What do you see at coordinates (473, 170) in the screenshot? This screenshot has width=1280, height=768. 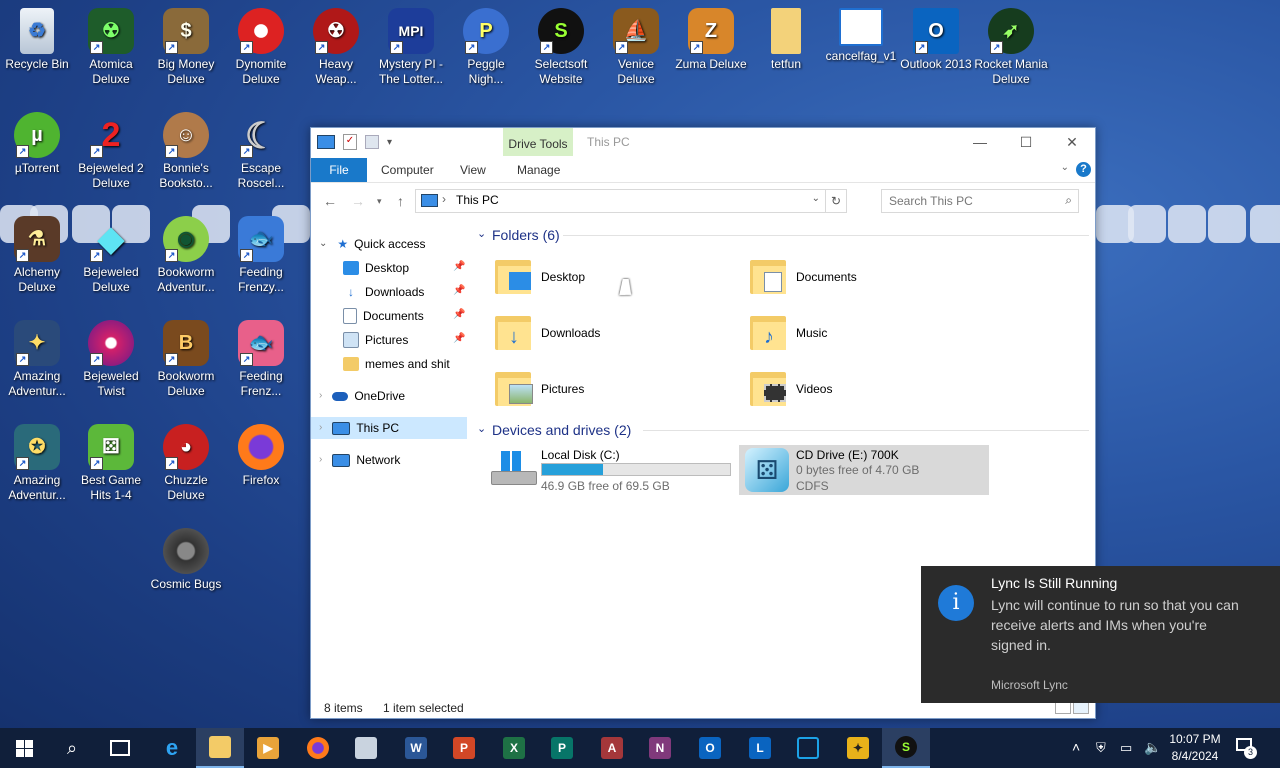 I see `tab-view: View` at bounding box center [473, 170].